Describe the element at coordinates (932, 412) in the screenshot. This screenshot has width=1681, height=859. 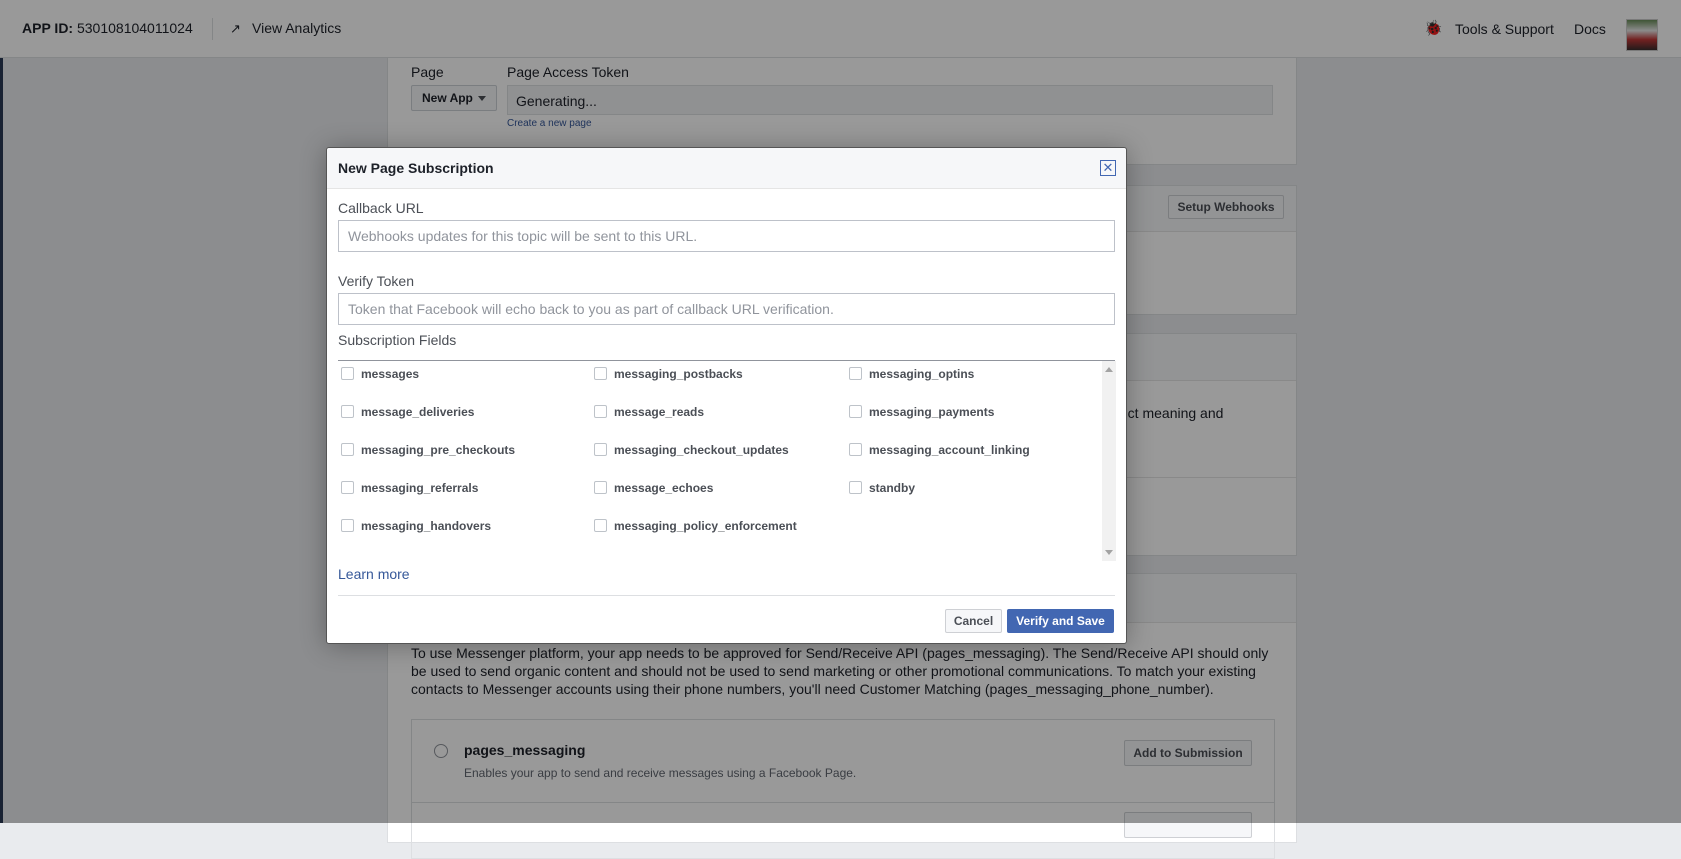
I see `field-label: messaging_payments` at that location.